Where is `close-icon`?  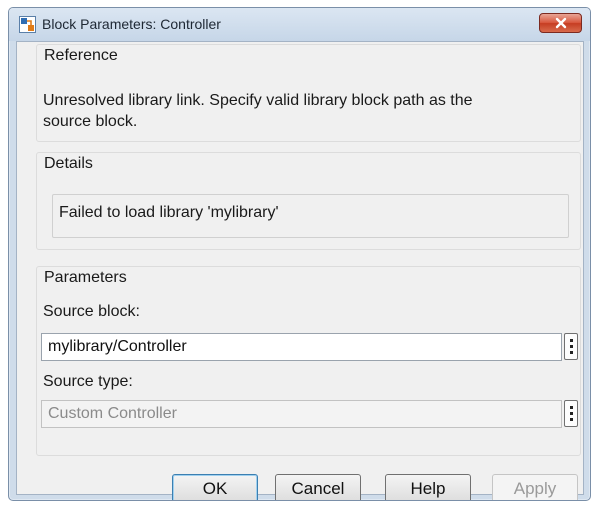 close-icon is located at coordinates (560, 23).